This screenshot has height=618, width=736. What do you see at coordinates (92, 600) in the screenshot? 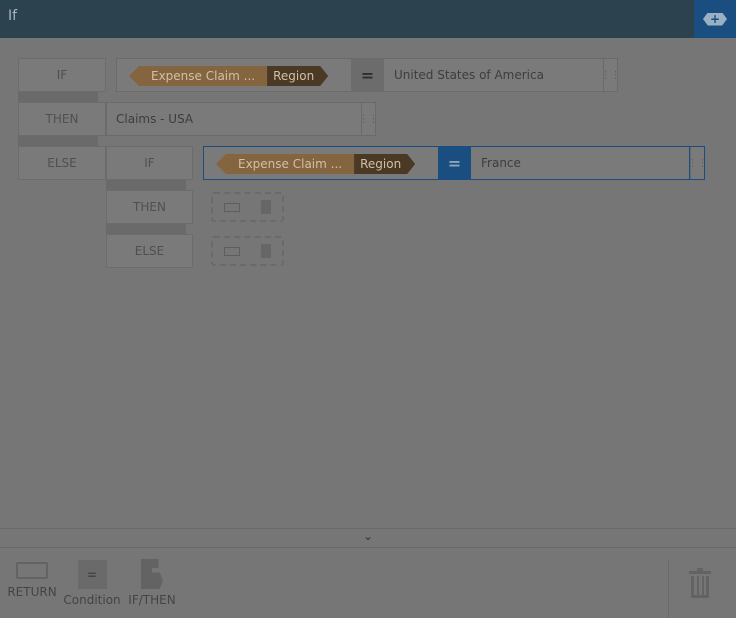
I see `condition-label: Condition` at bounding box center [92, 600].